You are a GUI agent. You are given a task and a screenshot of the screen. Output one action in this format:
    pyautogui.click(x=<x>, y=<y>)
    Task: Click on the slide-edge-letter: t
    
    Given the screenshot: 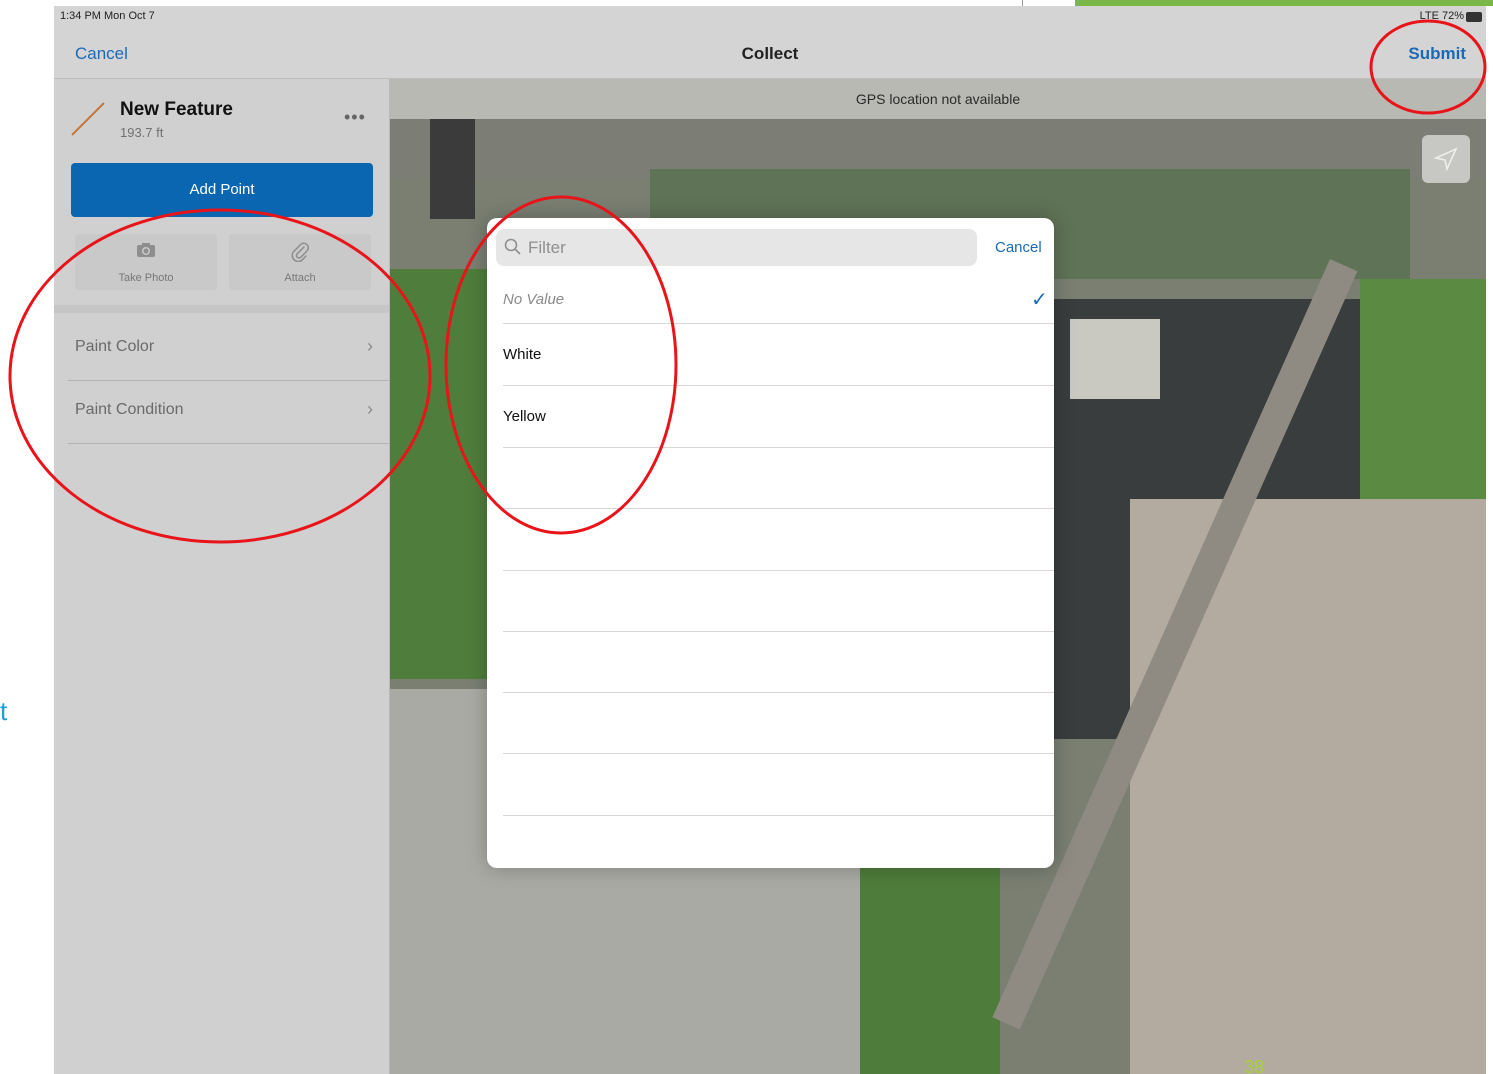 What is the action you would take?
    pyautogui.click(x=4, y=711)
    